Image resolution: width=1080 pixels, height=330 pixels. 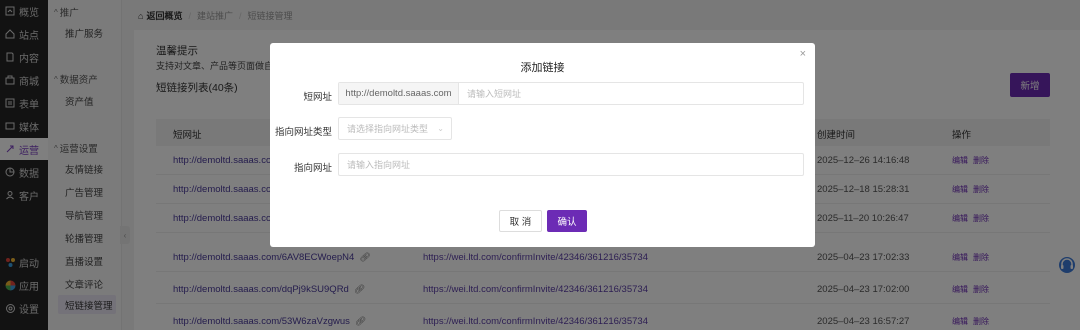 What do you see at coordinates (542, 68) in the screenshot?
I see `dialog-title: 添加链接` at bounding box center [542, 68].